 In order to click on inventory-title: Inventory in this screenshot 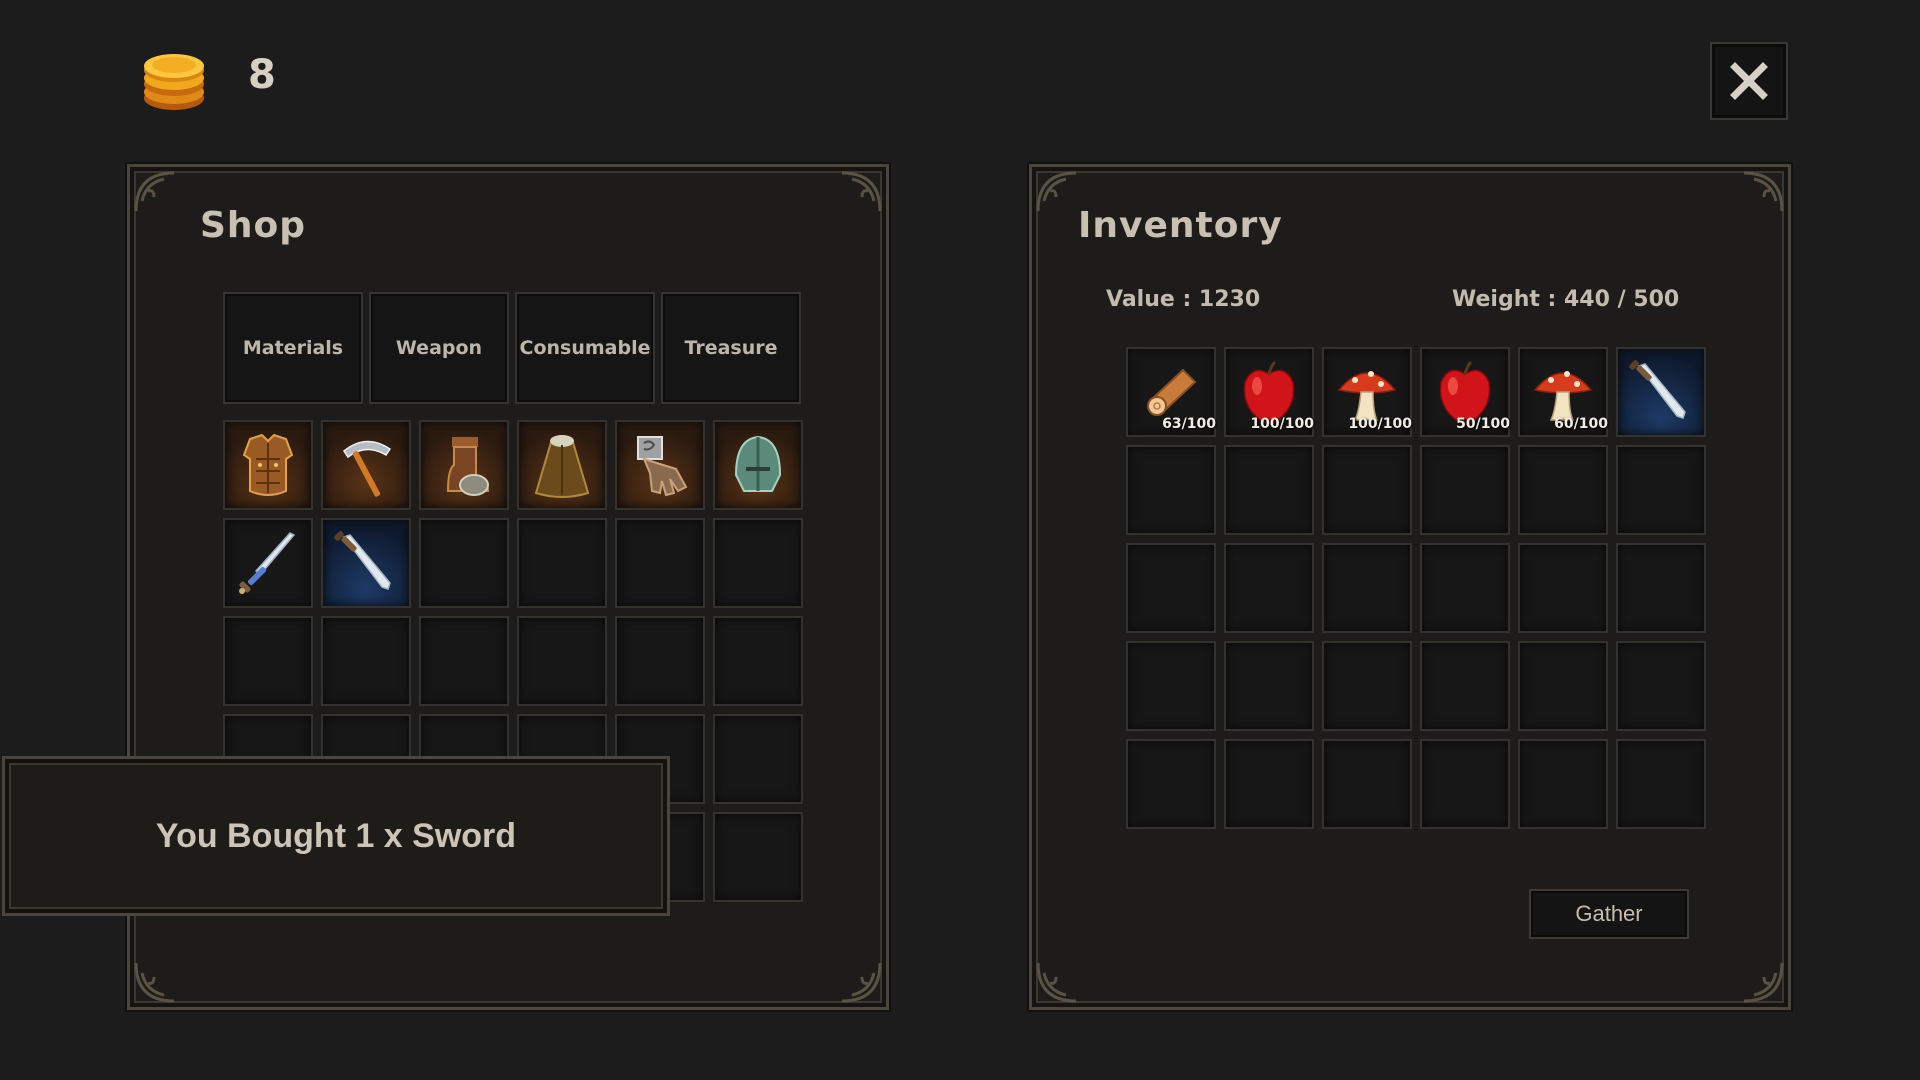, I will do `click(1180, 225)`.